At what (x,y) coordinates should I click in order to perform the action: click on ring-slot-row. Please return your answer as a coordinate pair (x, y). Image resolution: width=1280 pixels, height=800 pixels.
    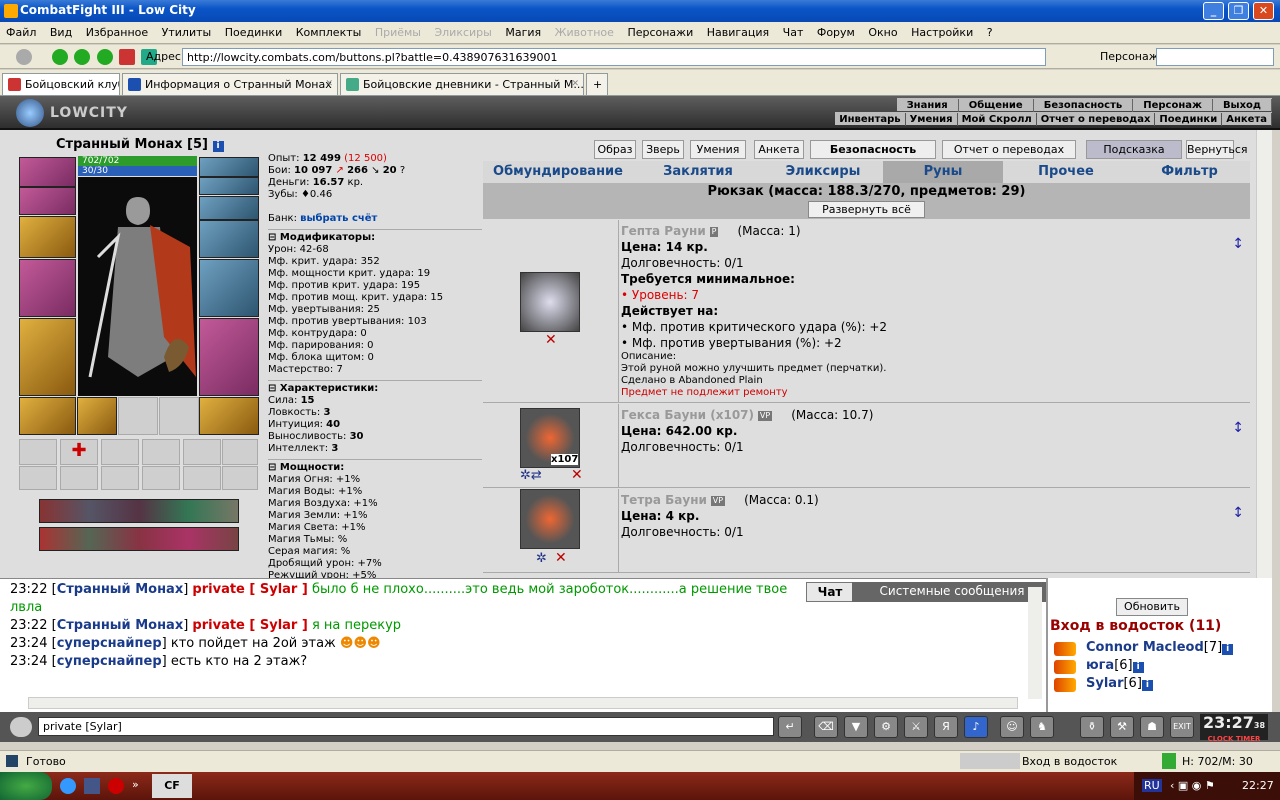
    Looking at the image, I should click on (229, 167).